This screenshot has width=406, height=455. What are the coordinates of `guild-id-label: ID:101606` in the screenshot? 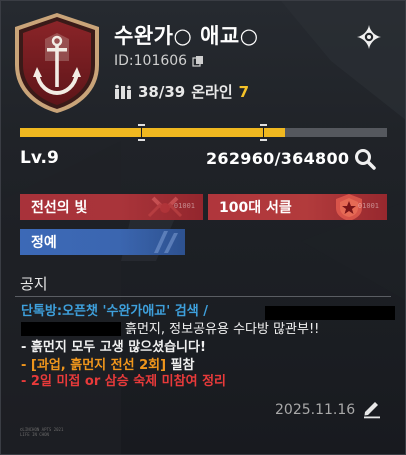 It's located at (150, 61).